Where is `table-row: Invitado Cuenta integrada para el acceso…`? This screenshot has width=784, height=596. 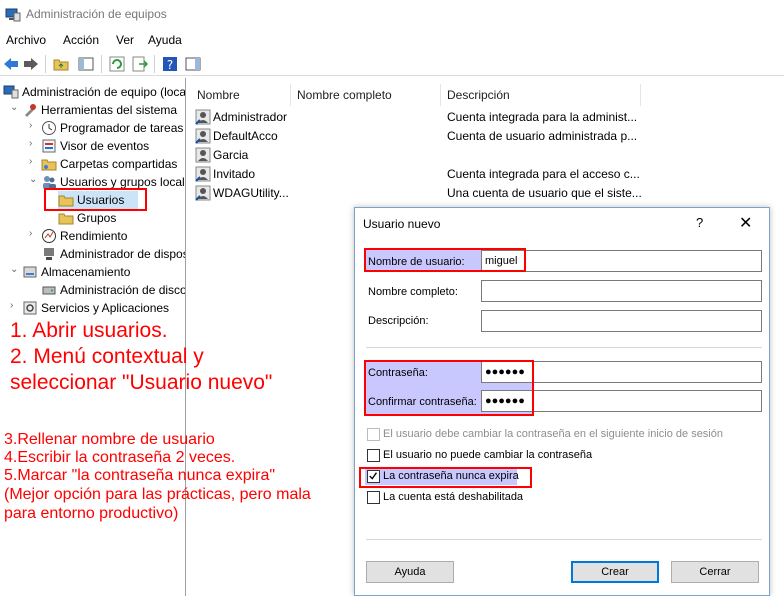 table-row: Invitado Cuenta integrada para el acceso… is located at coordinates (489, 174).